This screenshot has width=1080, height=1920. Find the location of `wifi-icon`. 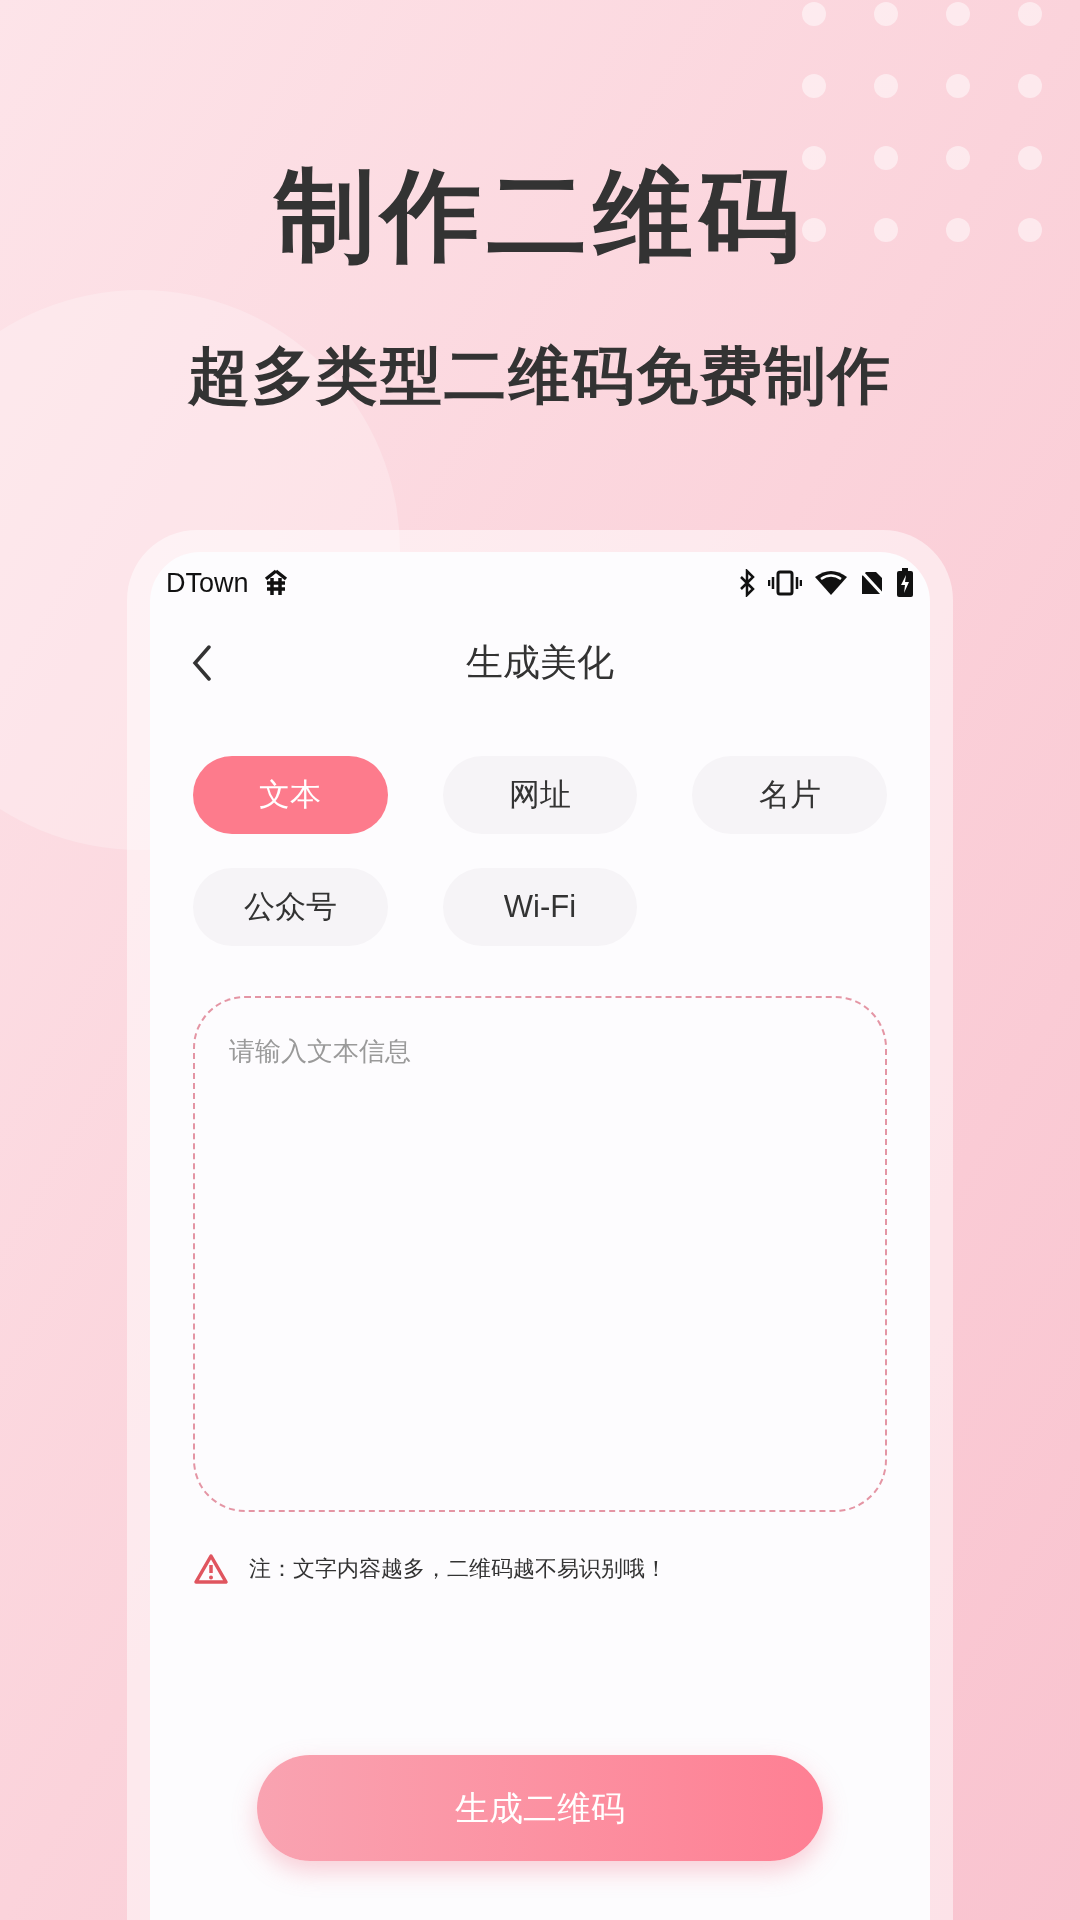

wifi-icon is located at coordinates (831, 583).